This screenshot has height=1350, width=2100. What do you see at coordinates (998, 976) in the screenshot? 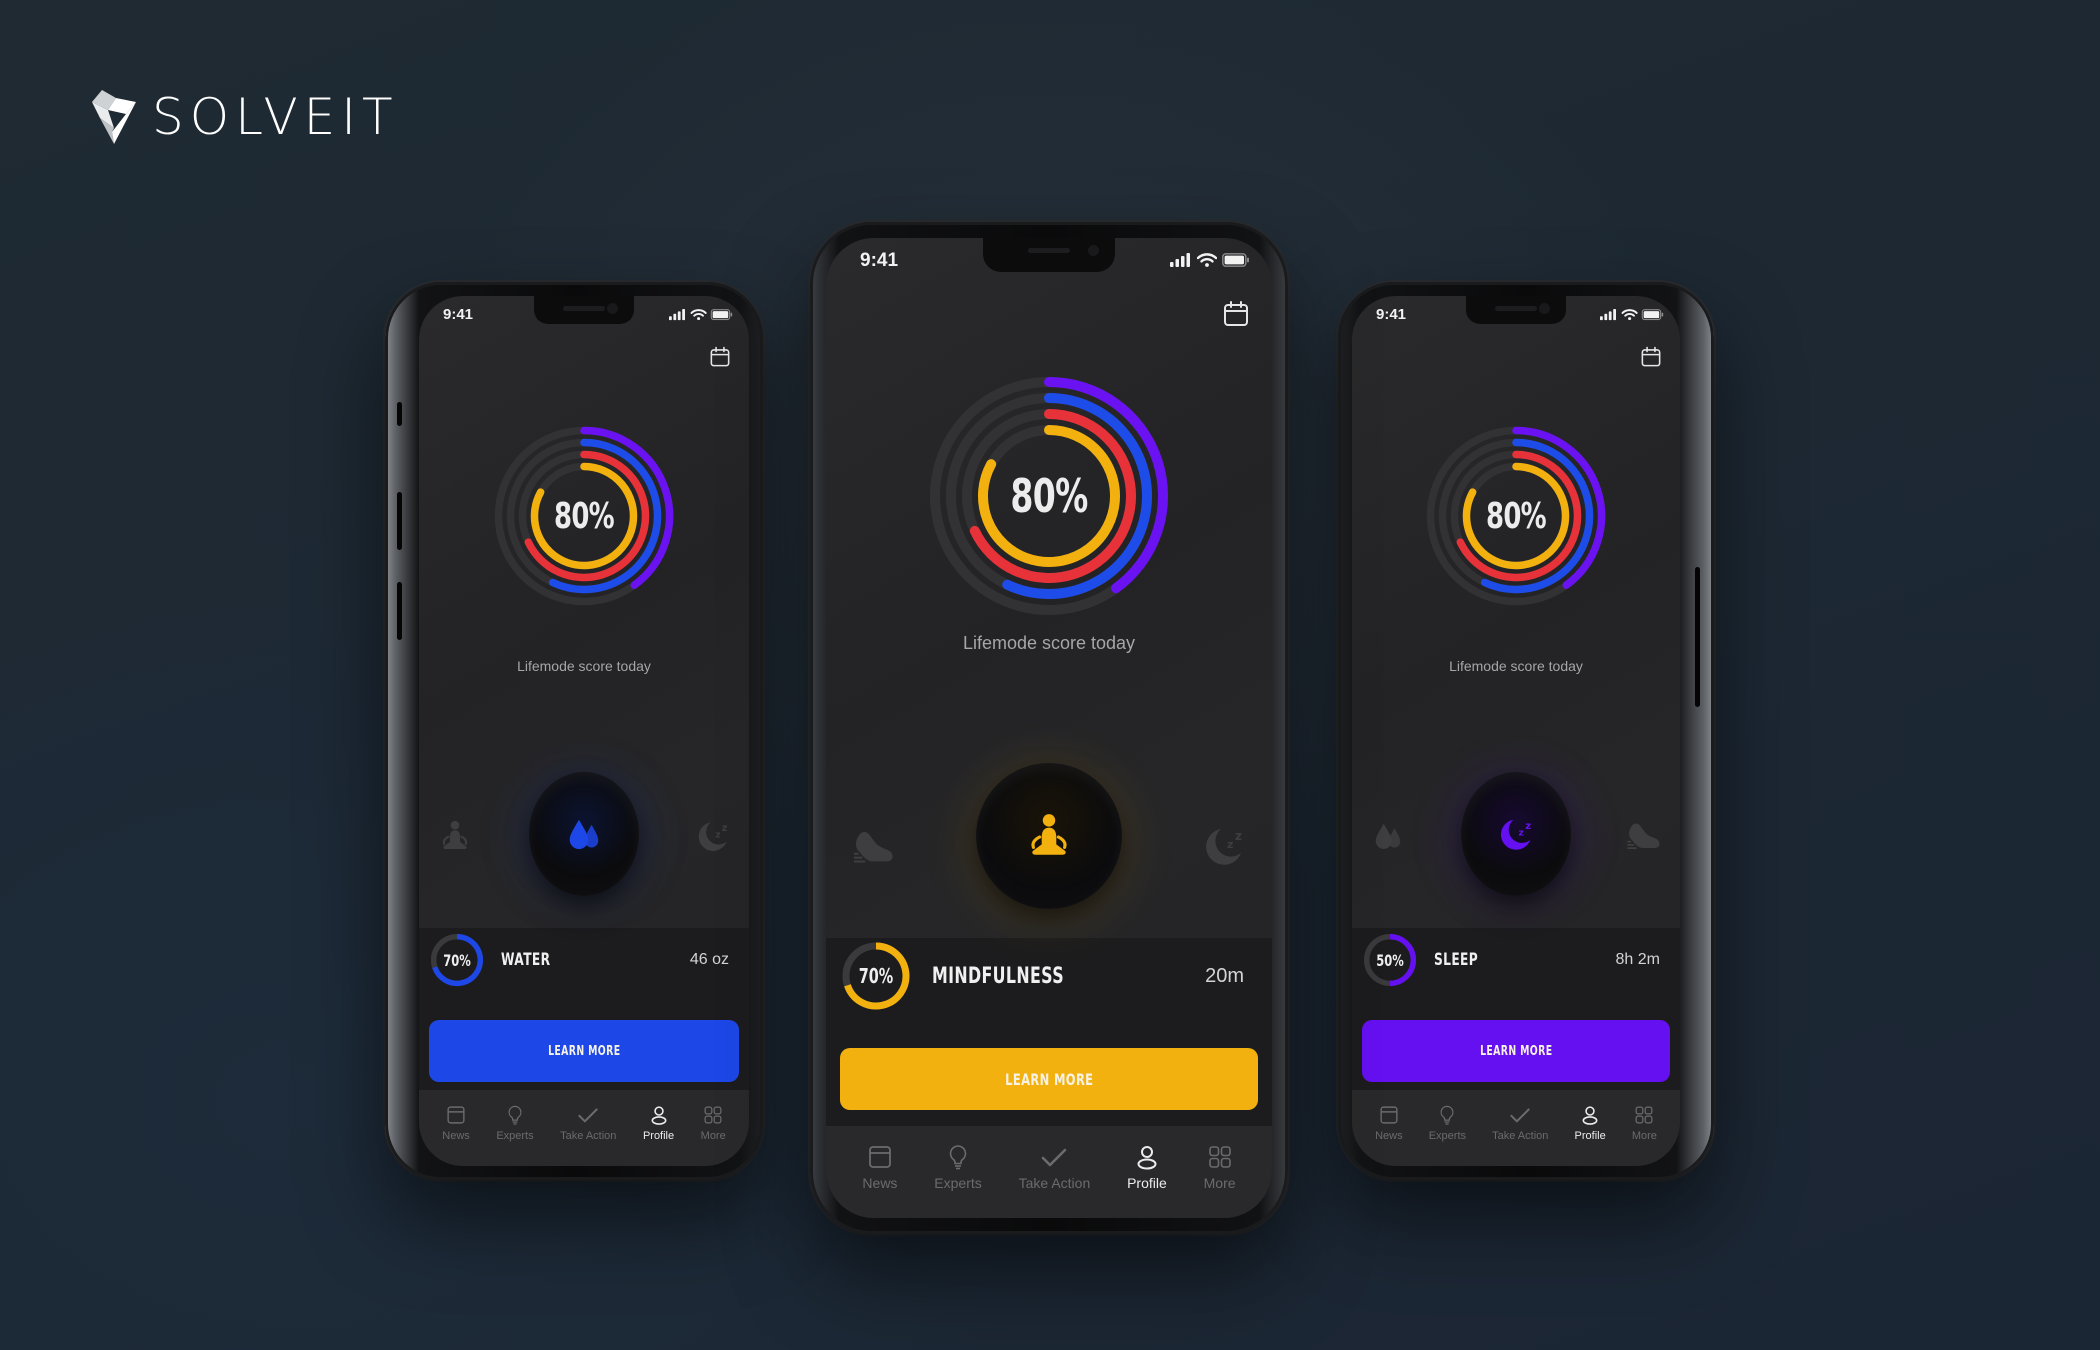
I see `activity-name: MINDFULNESS` at bounding box center [998, 976].